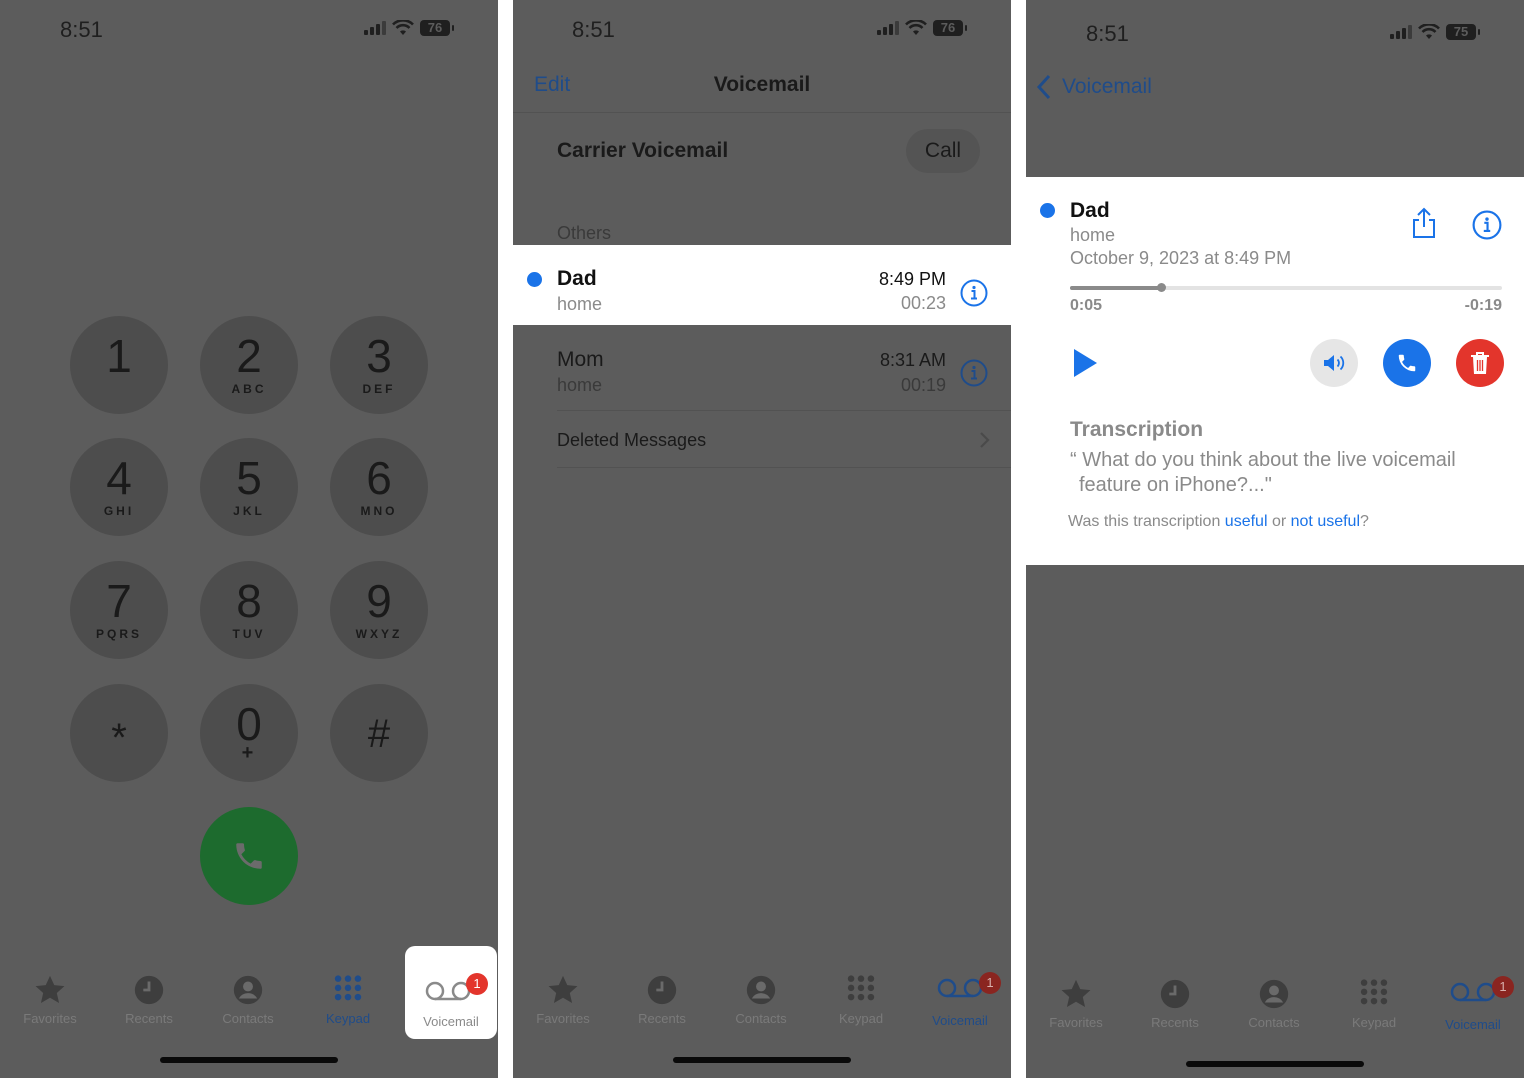 Image resolution: width=1524 pixels, height=1078 pixels. Describe the element at coordinates (631, 440) in the screenshot. I see `deleted-messages-link: Deleted Messages` at that location.